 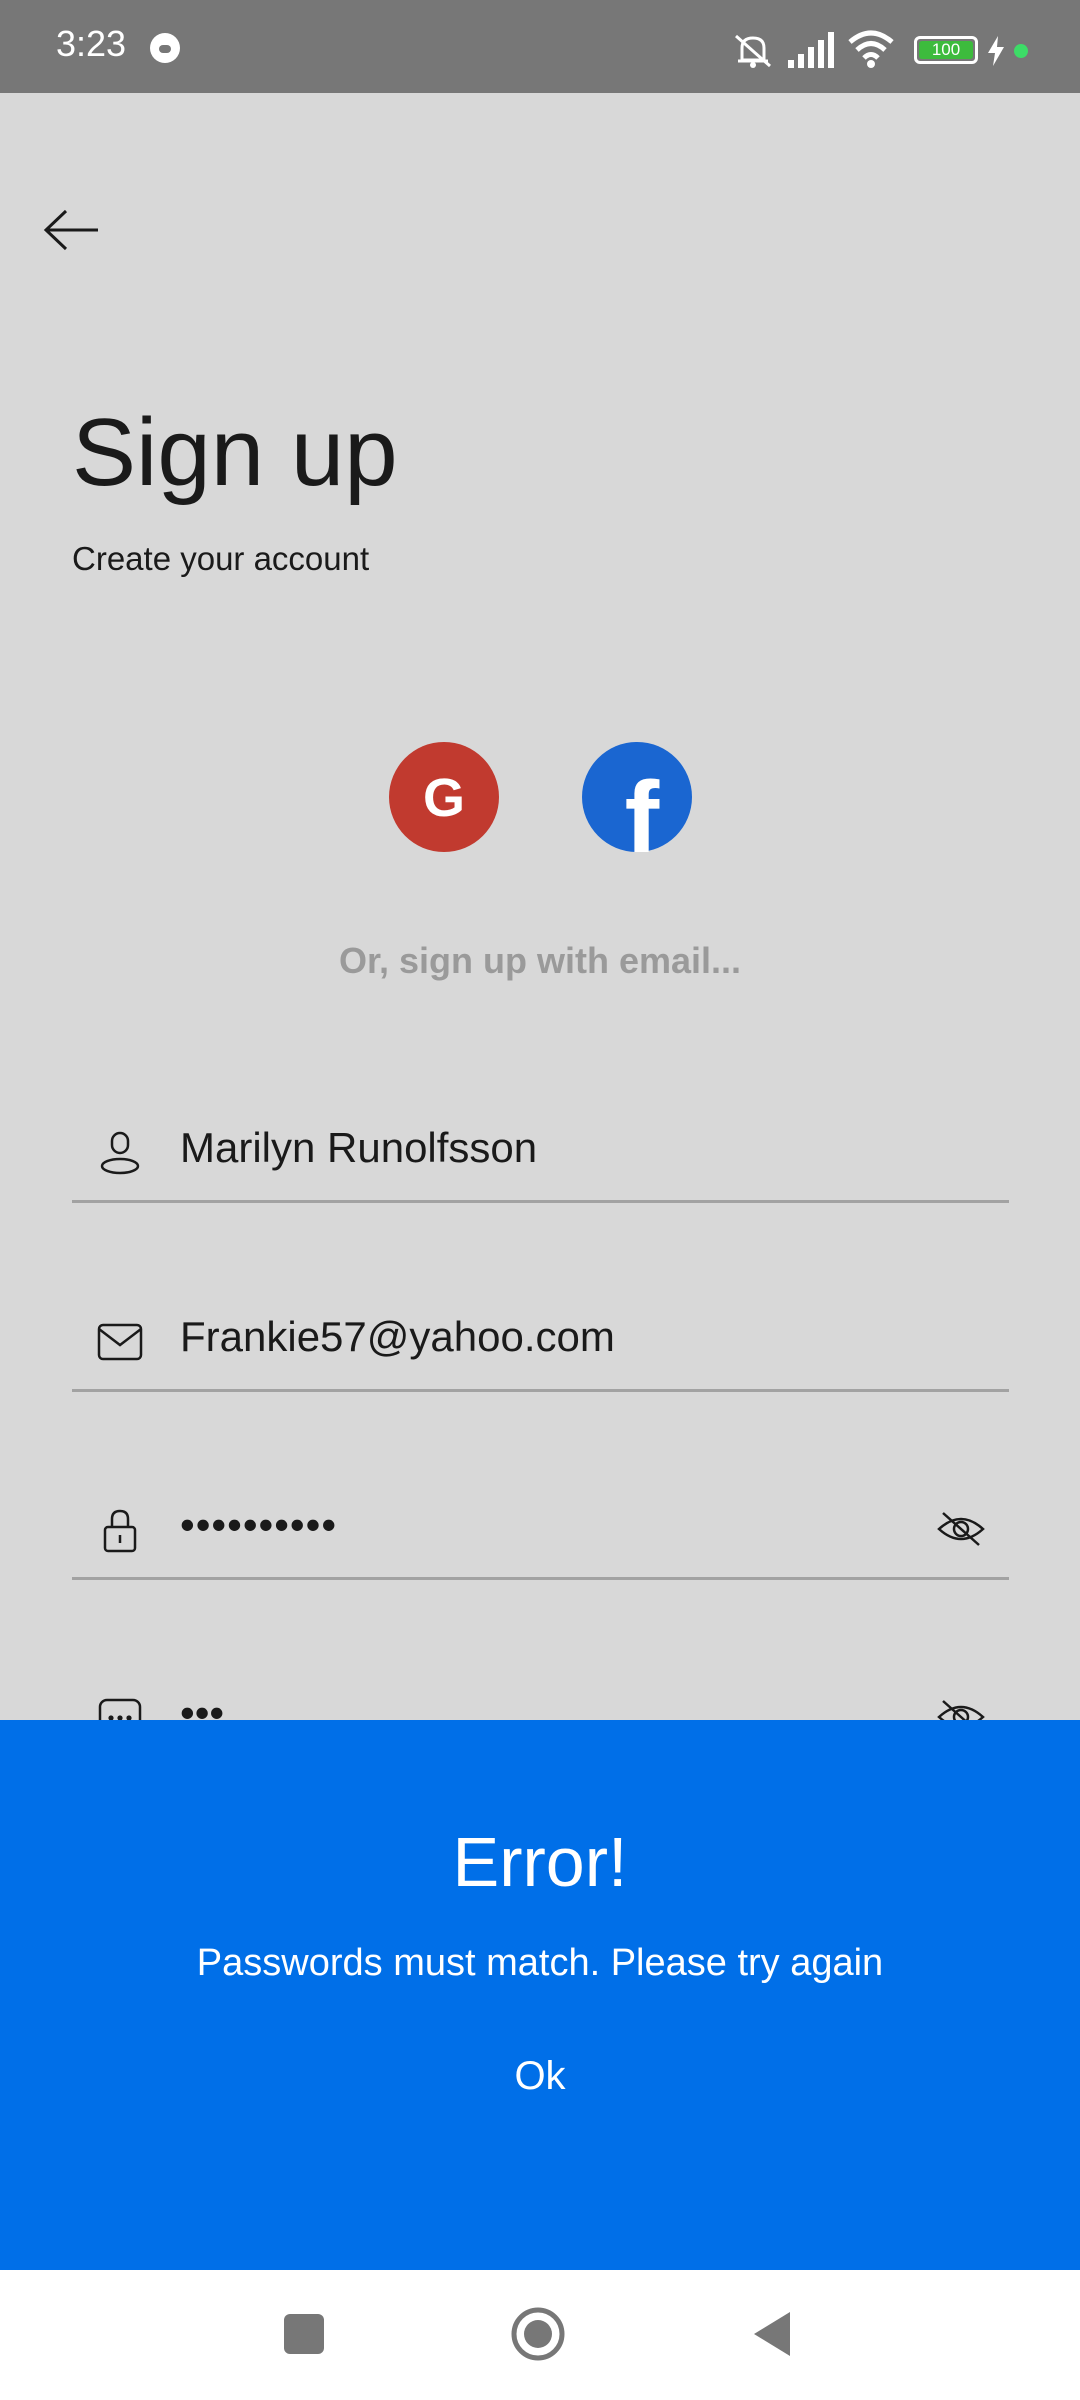 What do you see at coordinates (540, 1862) in the screenshot?
I see `error-title: Error!` at bounding box center [540, 1862].